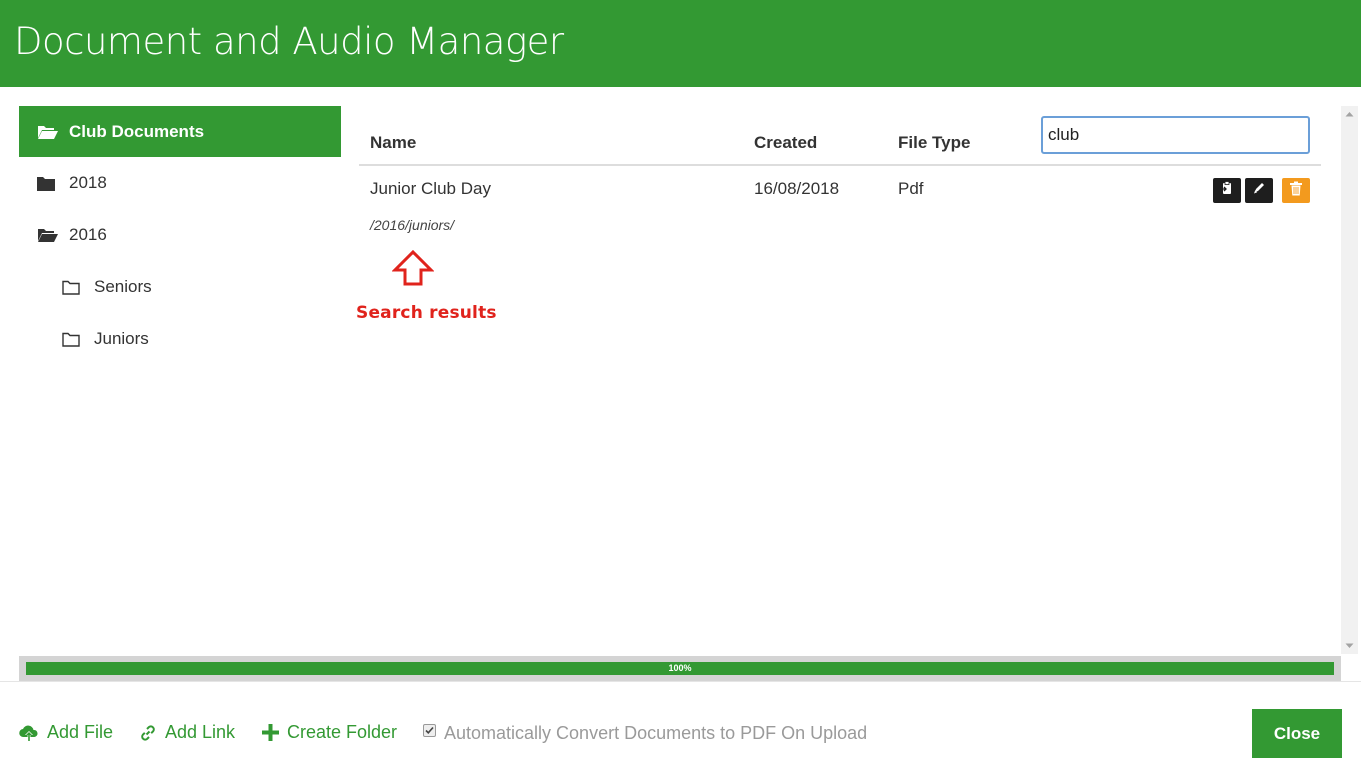 This screenshot has height=777, width=1361. Describe the element at coordinates (1349, 646) in the screenshot. I see `scroll-down-icon` at that location.